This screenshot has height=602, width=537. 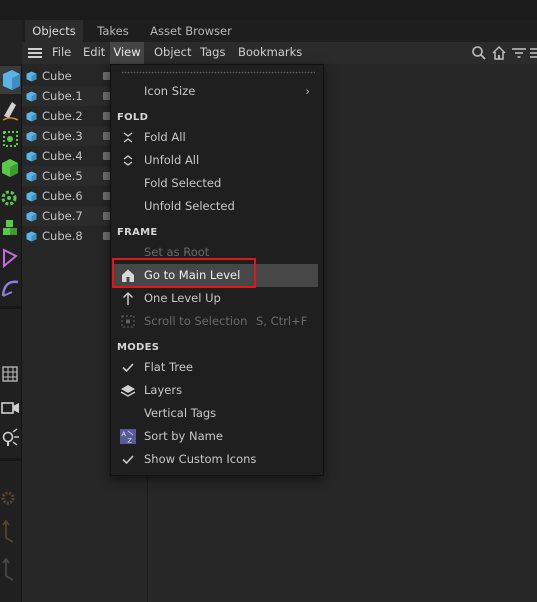 I want to click on object-manager-menubar: File Edit View Object Tags Bookmarks, so click(x=279, y=53).